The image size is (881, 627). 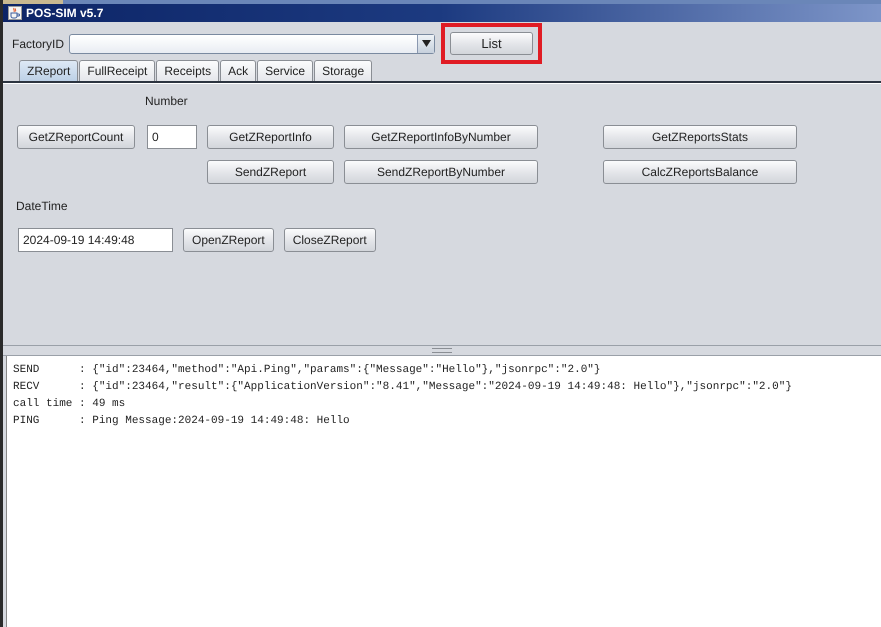 I want to click on action-button: GetZReportInfoByNumber, so click(x=441, y=137).